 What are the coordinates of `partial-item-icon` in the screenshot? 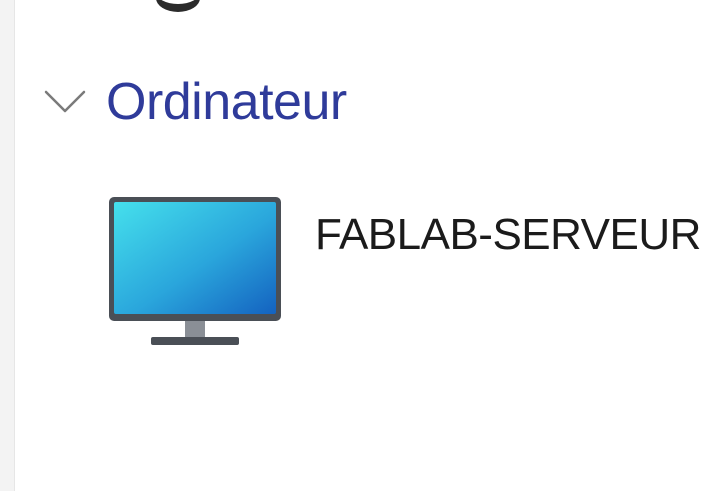 It's located at (178, 8).